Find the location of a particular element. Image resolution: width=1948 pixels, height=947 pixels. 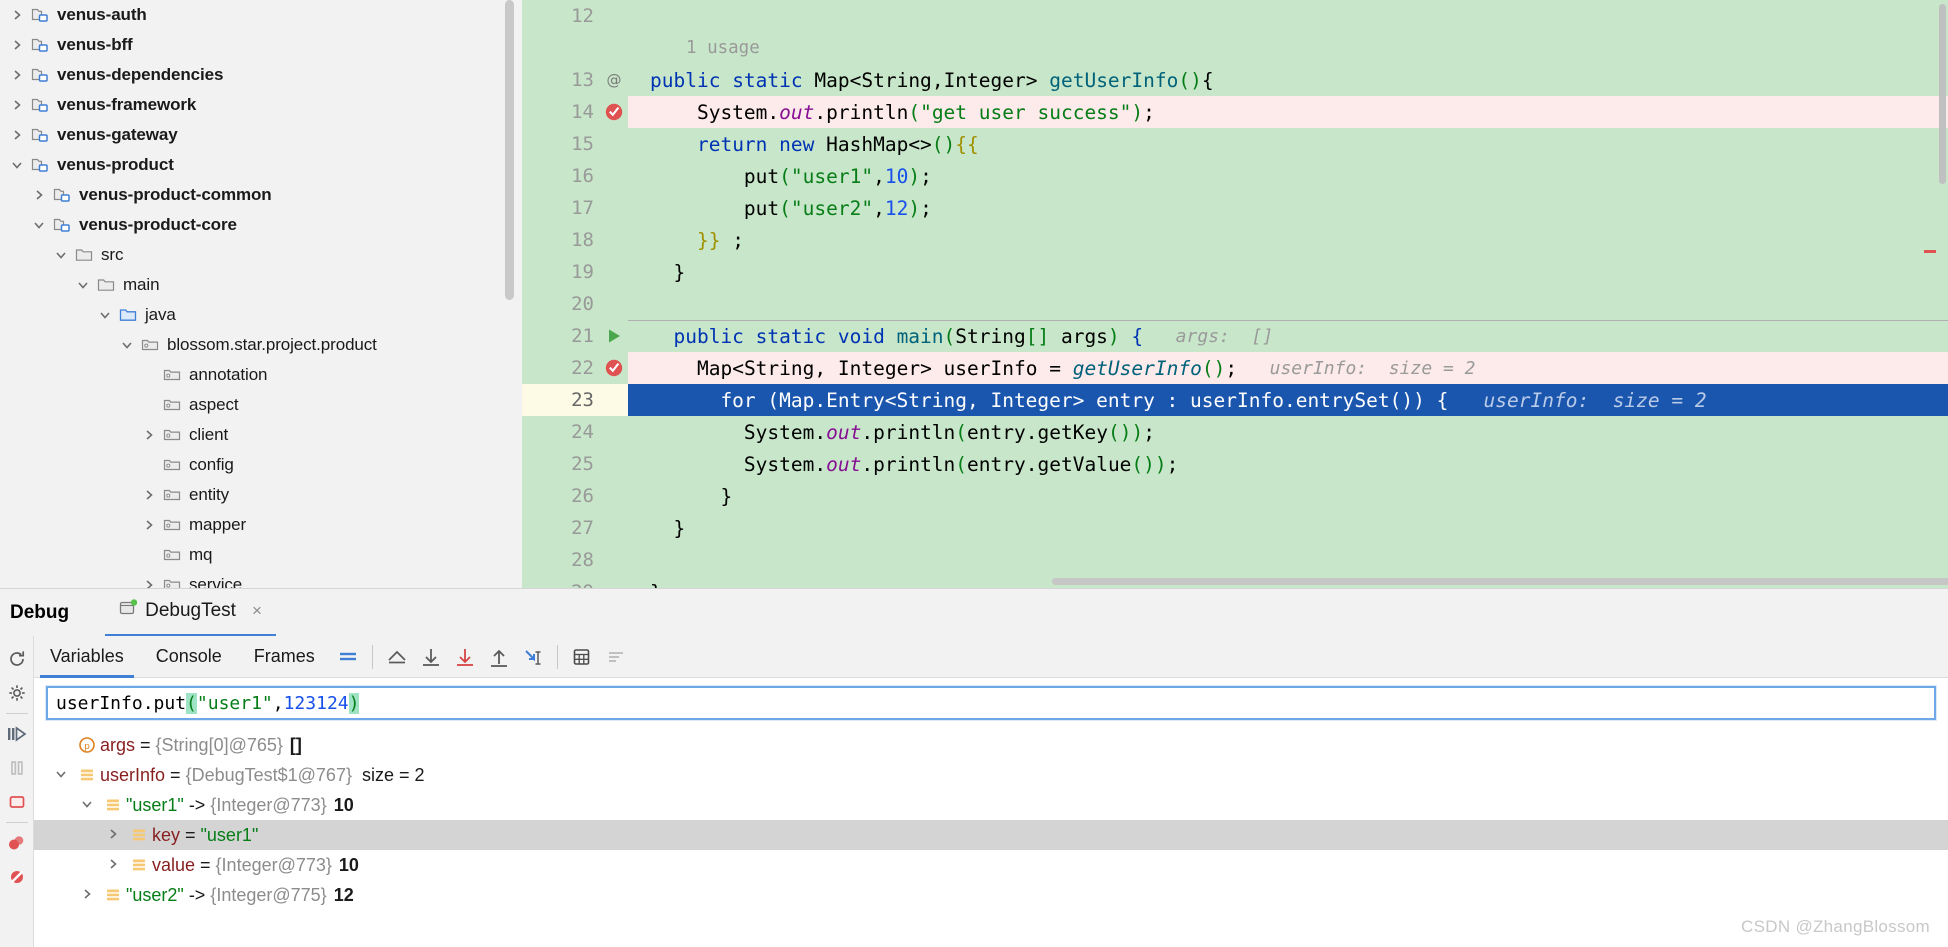

view-breakpoints-icon is located at coordinates (17, 843).